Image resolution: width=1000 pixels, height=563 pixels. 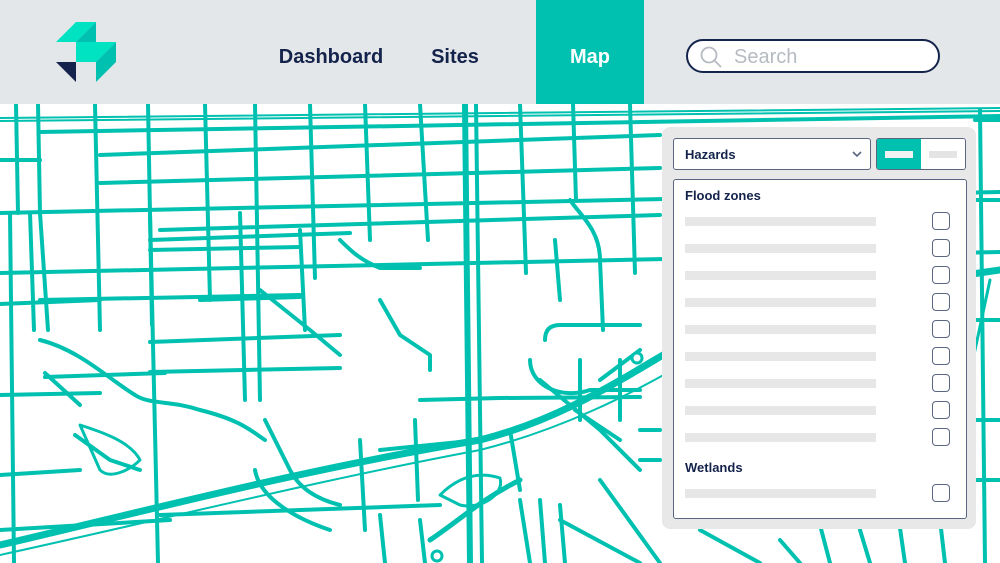 What do you see at coordinates (710, 154) in the screenshot?
I see `category-select-value: Hazards` at bounding box center [710, 154].